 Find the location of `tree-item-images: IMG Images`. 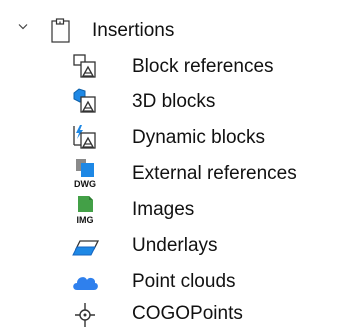

tree-item-images: IMG Images is located at coordinates (170, 210).